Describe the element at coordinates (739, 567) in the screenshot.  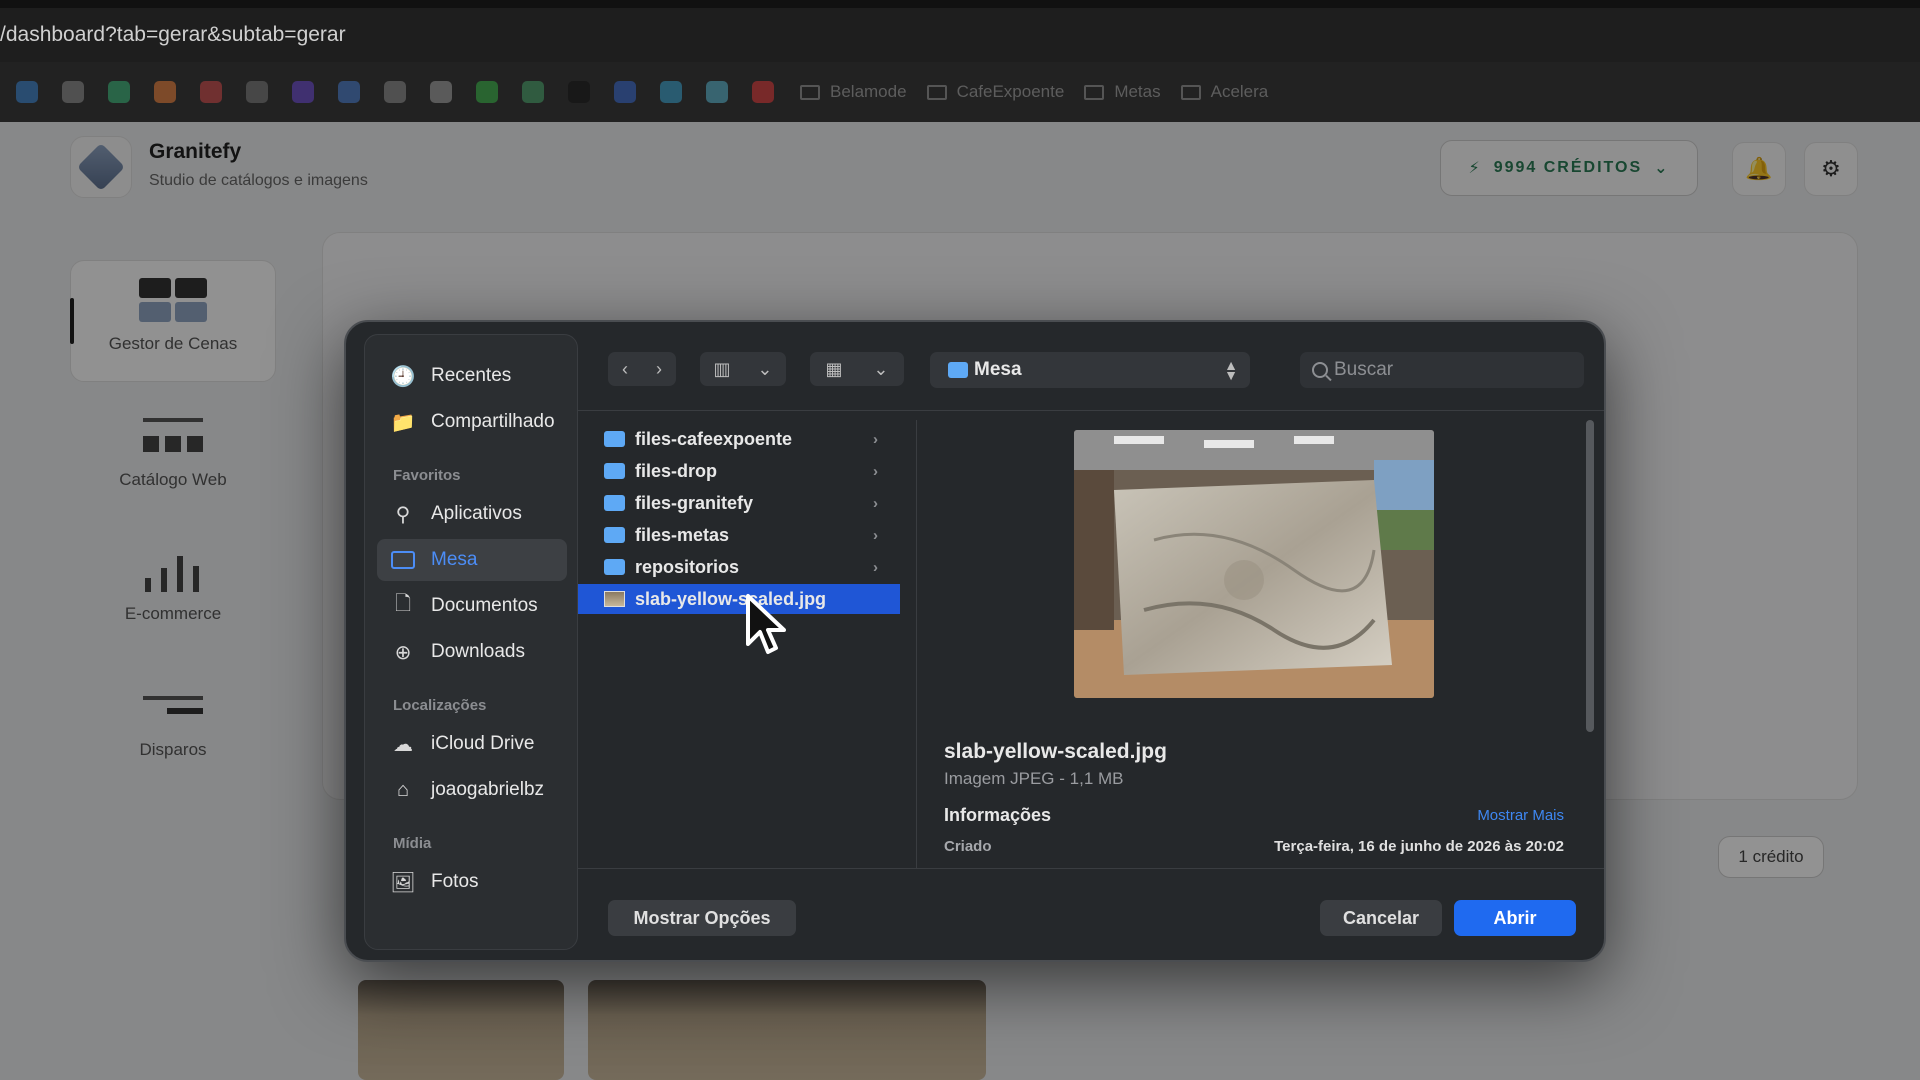
I see `list-item-folder: repositorios ›` at that location.